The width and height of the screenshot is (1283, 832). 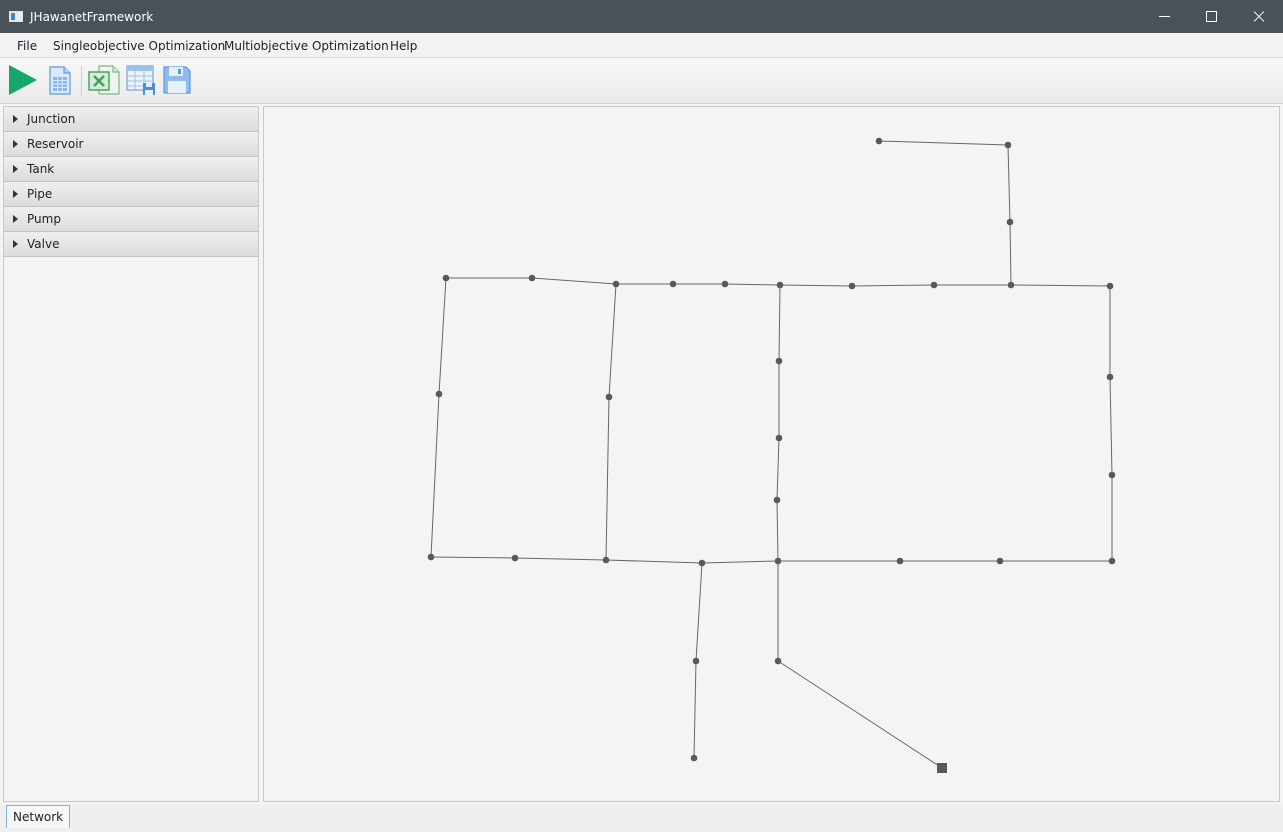 What do you see at coordinates (55, 144) in the screenshot?
I see `accordion-label: Reservoir` at bounding box center [55, 144].